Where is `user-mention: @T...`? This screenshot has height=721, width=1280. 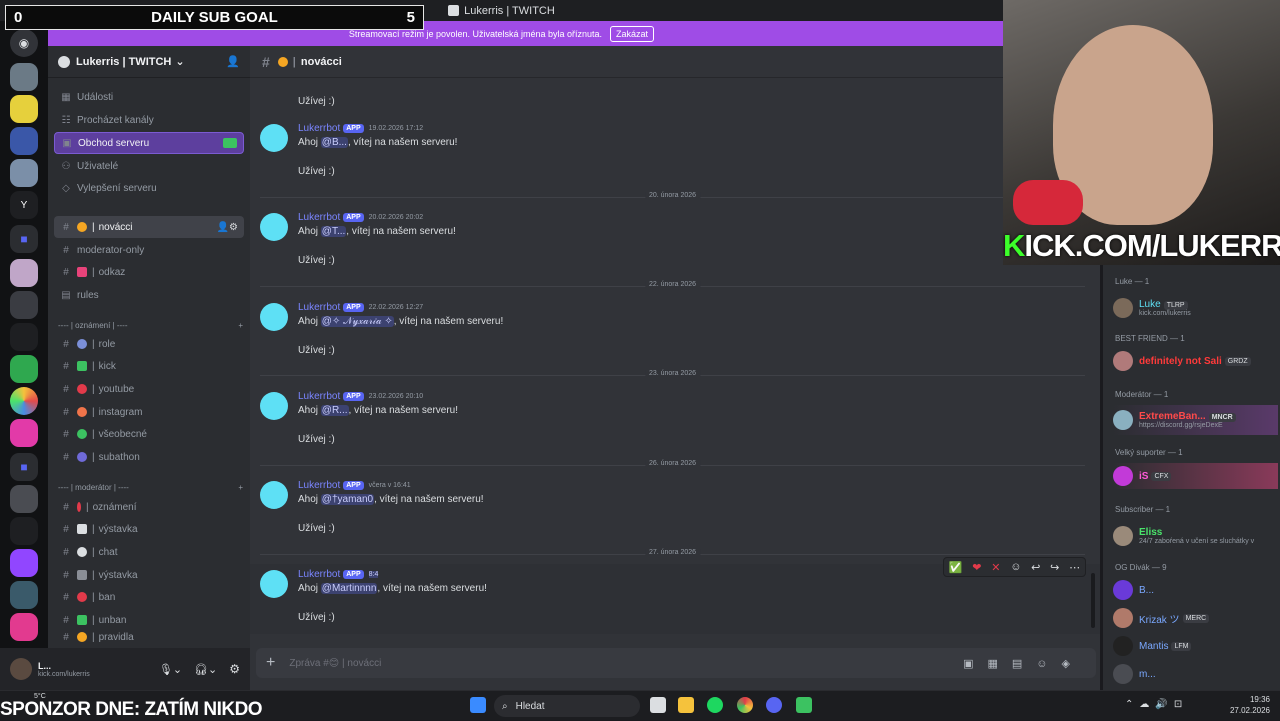
user-mention: @T... is located at coordinates (333, 231).